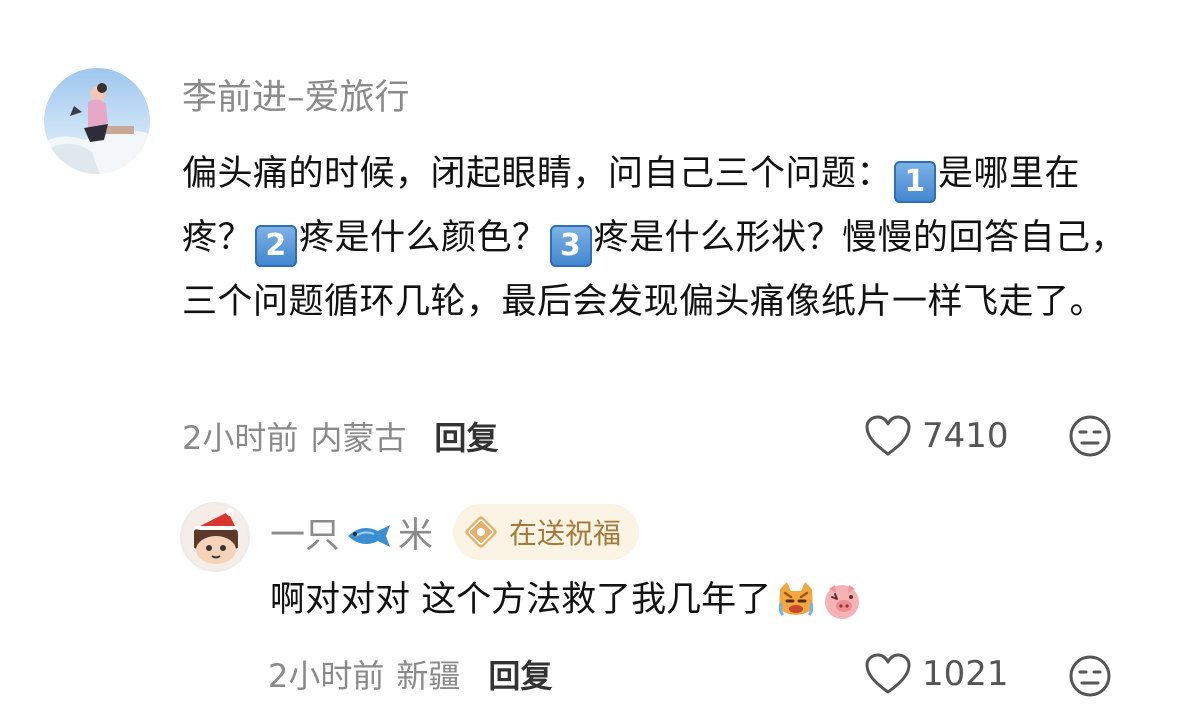  Describe the element at coordinates (537, 174) in the screenshot. I see `comment-text-part1: 偏头痛的时候，闭起眼睛，问自己三个问题：` at that location.